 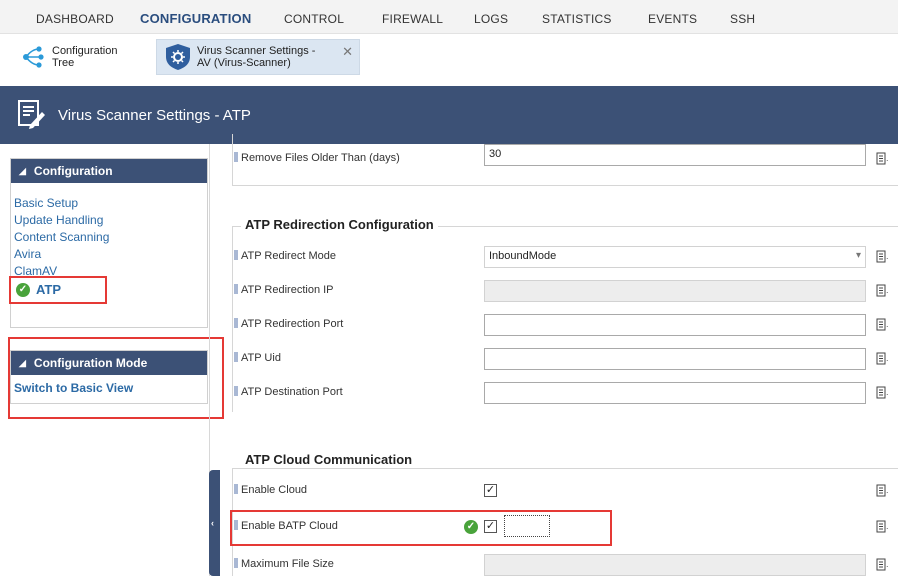 I want to click on remove-files-input: 30, so click(x=675, y=155).